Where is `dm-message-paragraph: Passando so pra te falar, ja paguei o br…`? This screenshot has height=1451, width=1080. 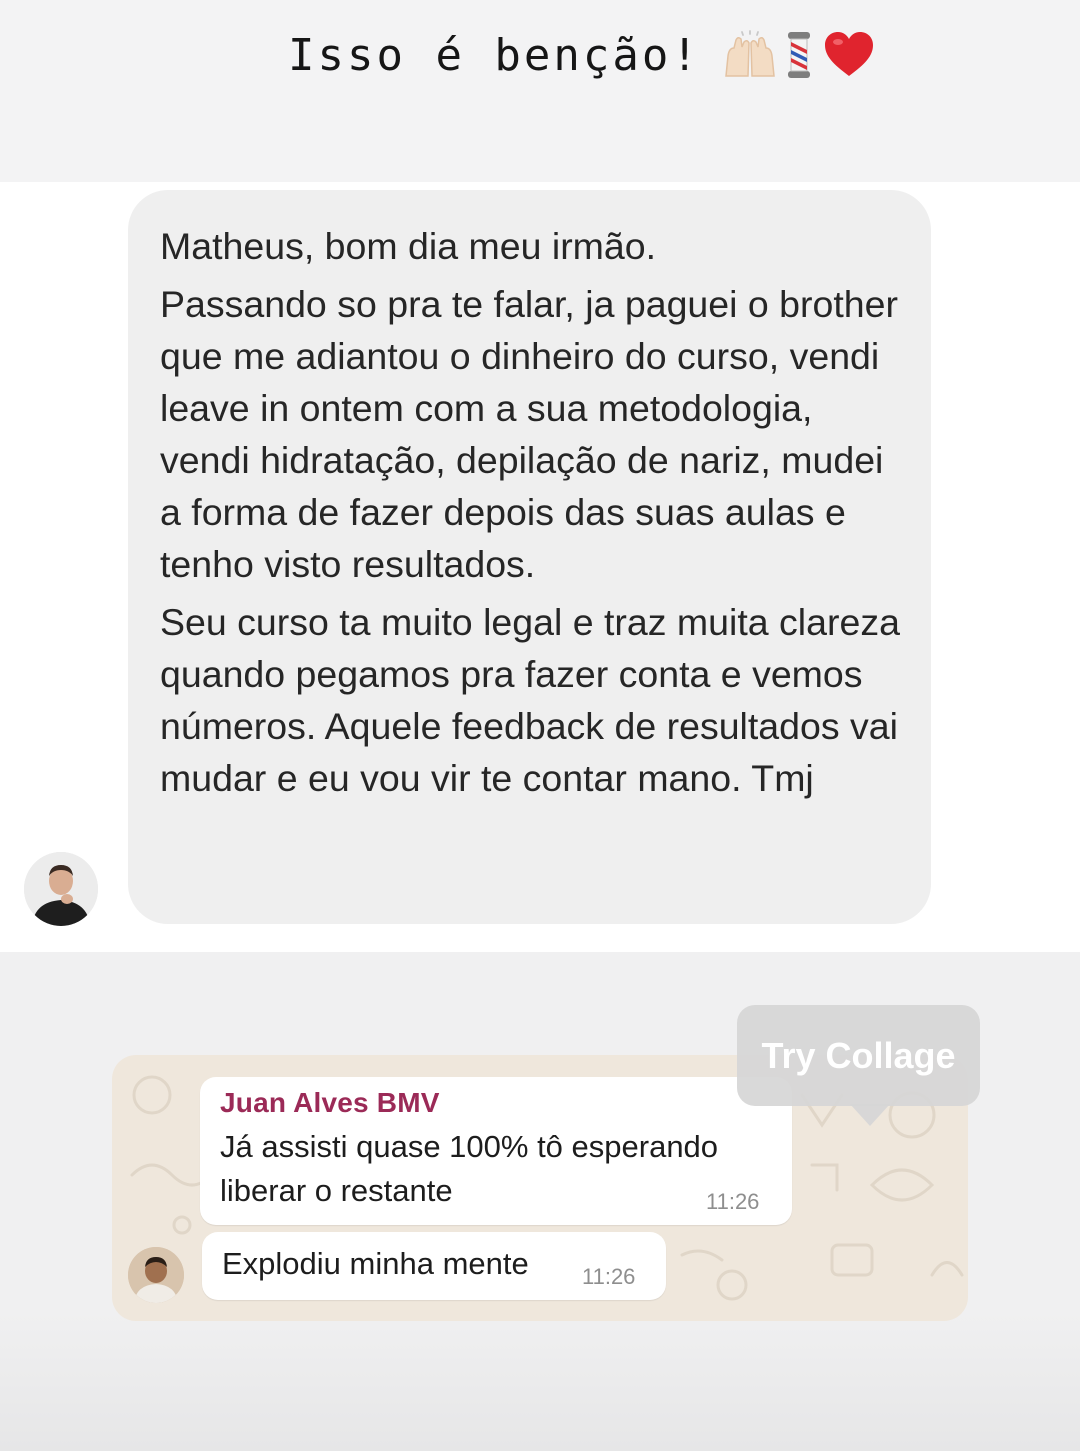 dm-message-paragraph: Passando so pra te falar, ja paguei o br… is located at coordinates (529, 434).